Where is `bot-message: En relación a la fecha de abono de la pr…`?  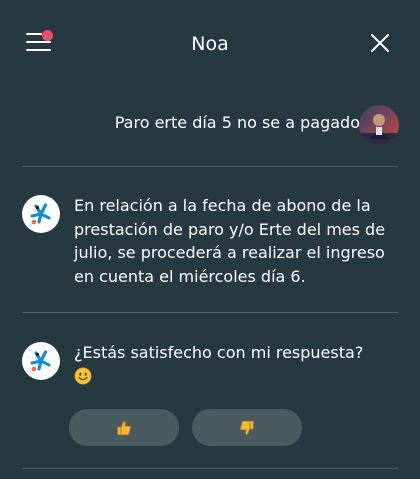
bot-message: En relación a la fecha de abono de la pr… is located at coordinates (230, 241).